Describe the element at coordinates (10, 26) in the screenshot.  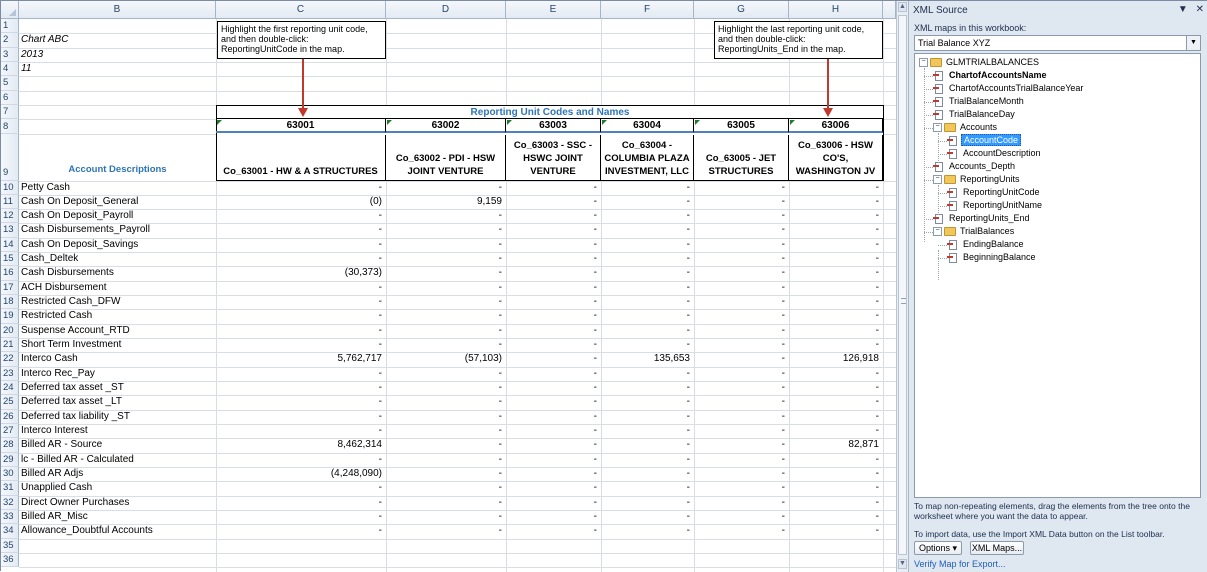
I see `row-header: 1` at that location.